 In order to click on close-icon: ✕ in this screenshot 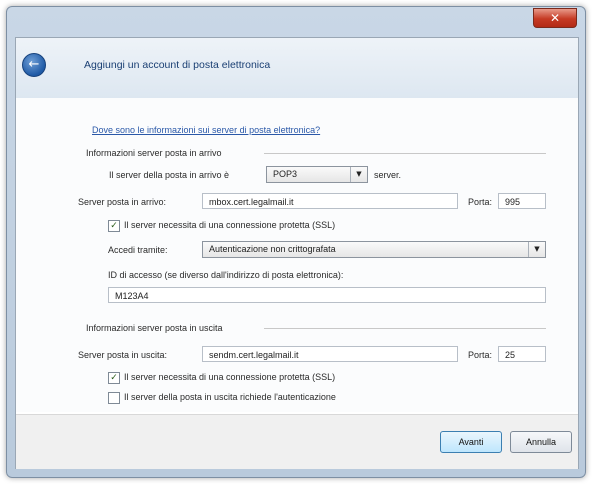, I will do `click(555, 18)`.